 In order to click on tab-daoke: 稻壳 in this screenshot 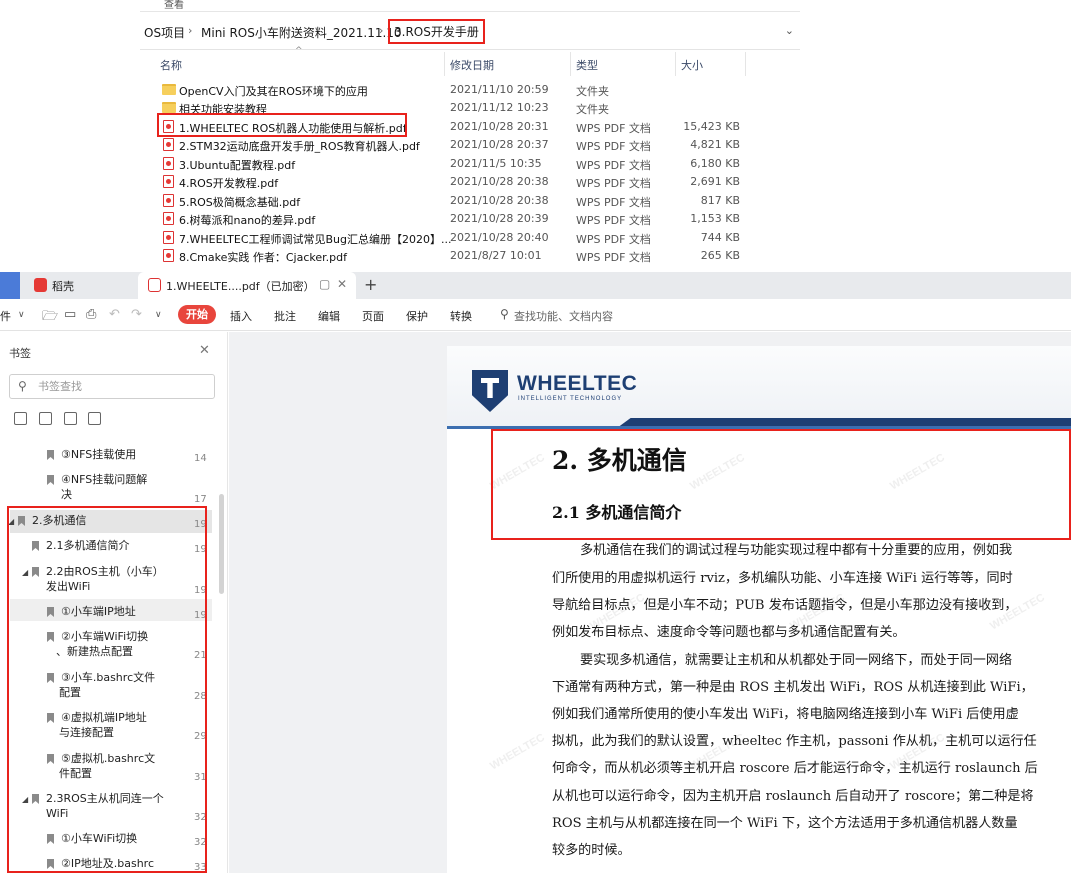, I will do `click(79, 285)`.